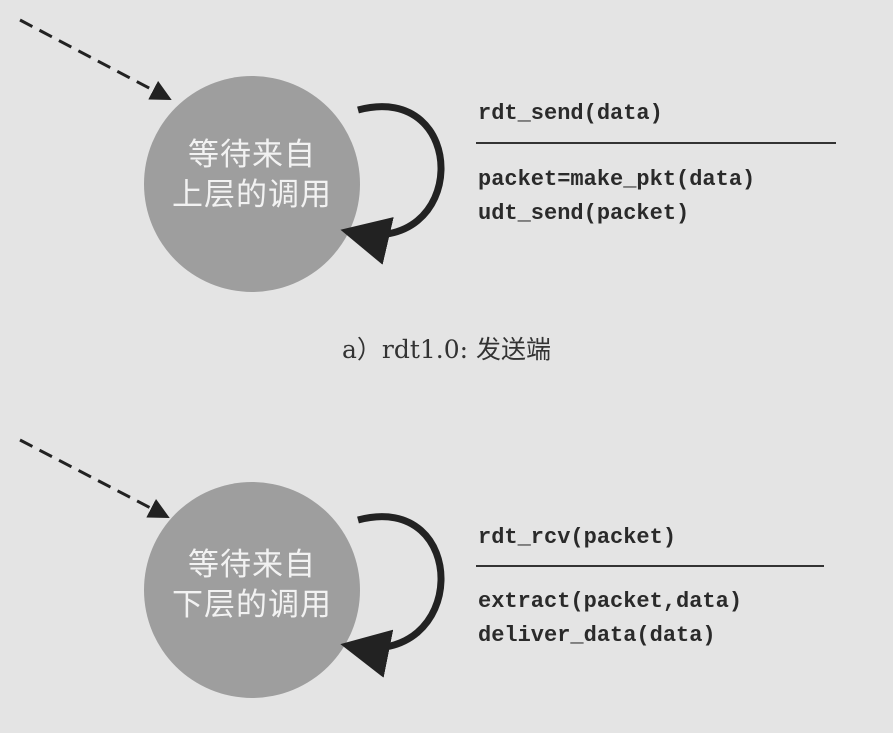 Image resolution: width=893 pixels, height=733 pixels. Describe the element at coordinates (584, 213) in the screenshot. I see `sender-action-2: udt_send(packet)` at that location.